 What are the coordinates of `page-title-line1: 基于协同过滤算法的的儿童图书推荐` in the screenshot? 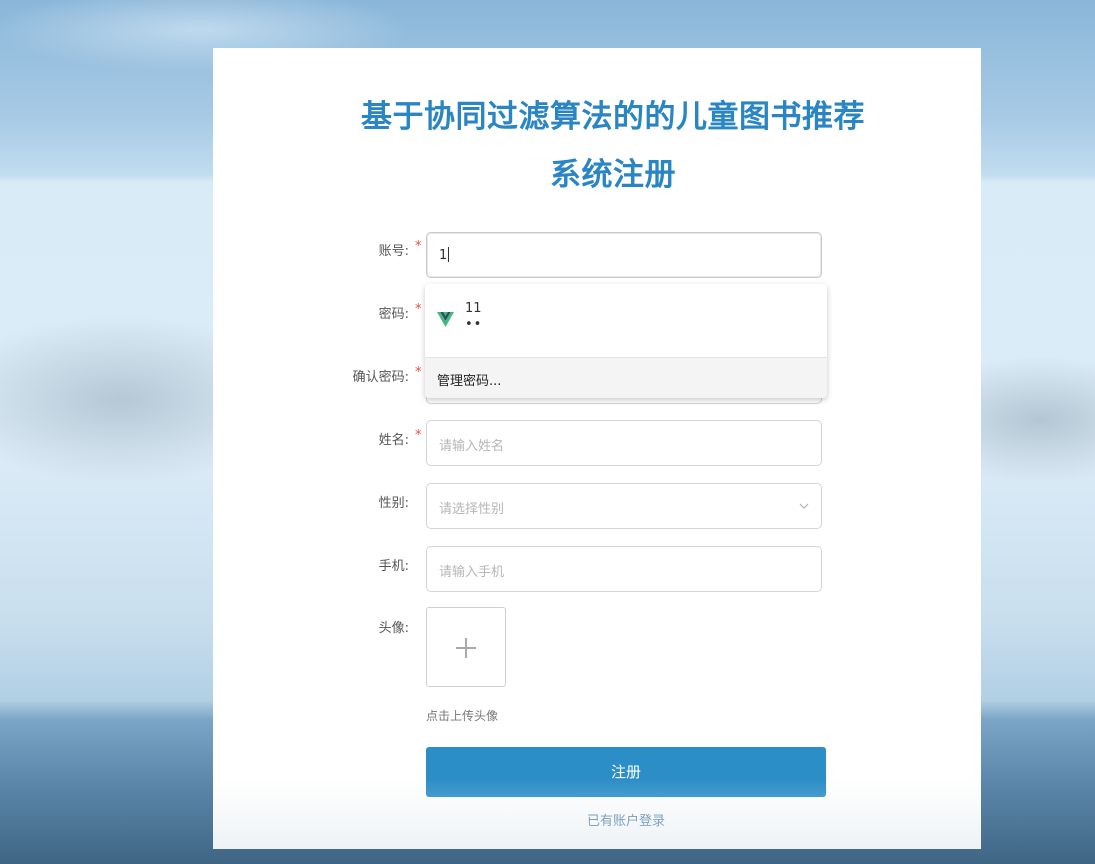 It's located at (613, 117).